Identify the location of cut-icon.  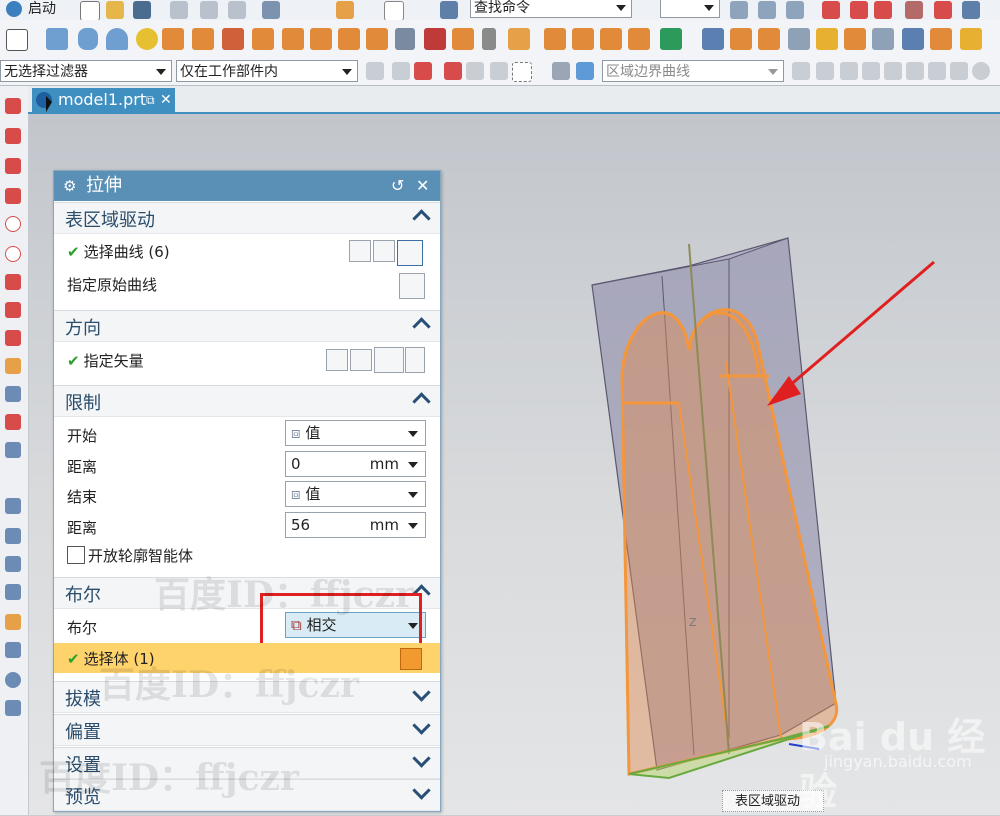
(179, 10).